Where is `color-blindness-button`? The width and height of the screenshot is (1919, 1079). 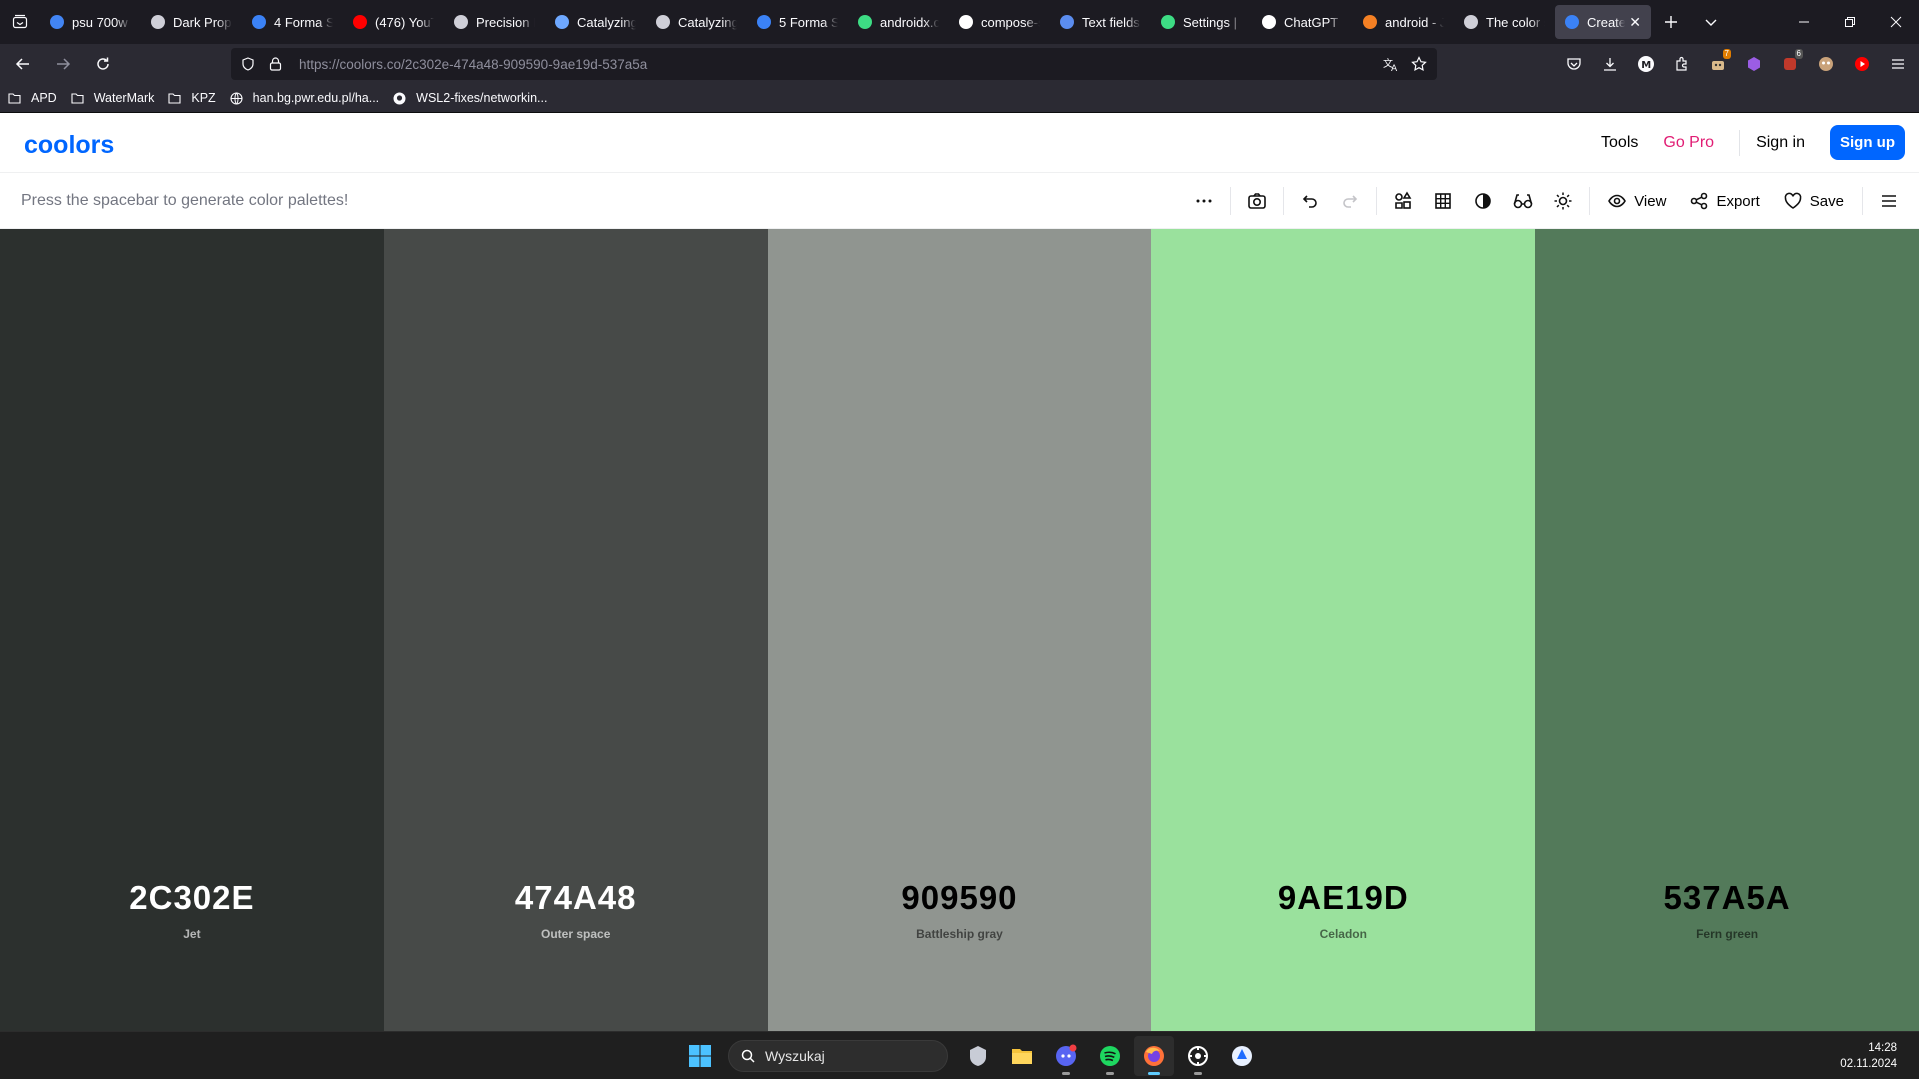 color-blindness-button is located at coordinates (1523, 201).